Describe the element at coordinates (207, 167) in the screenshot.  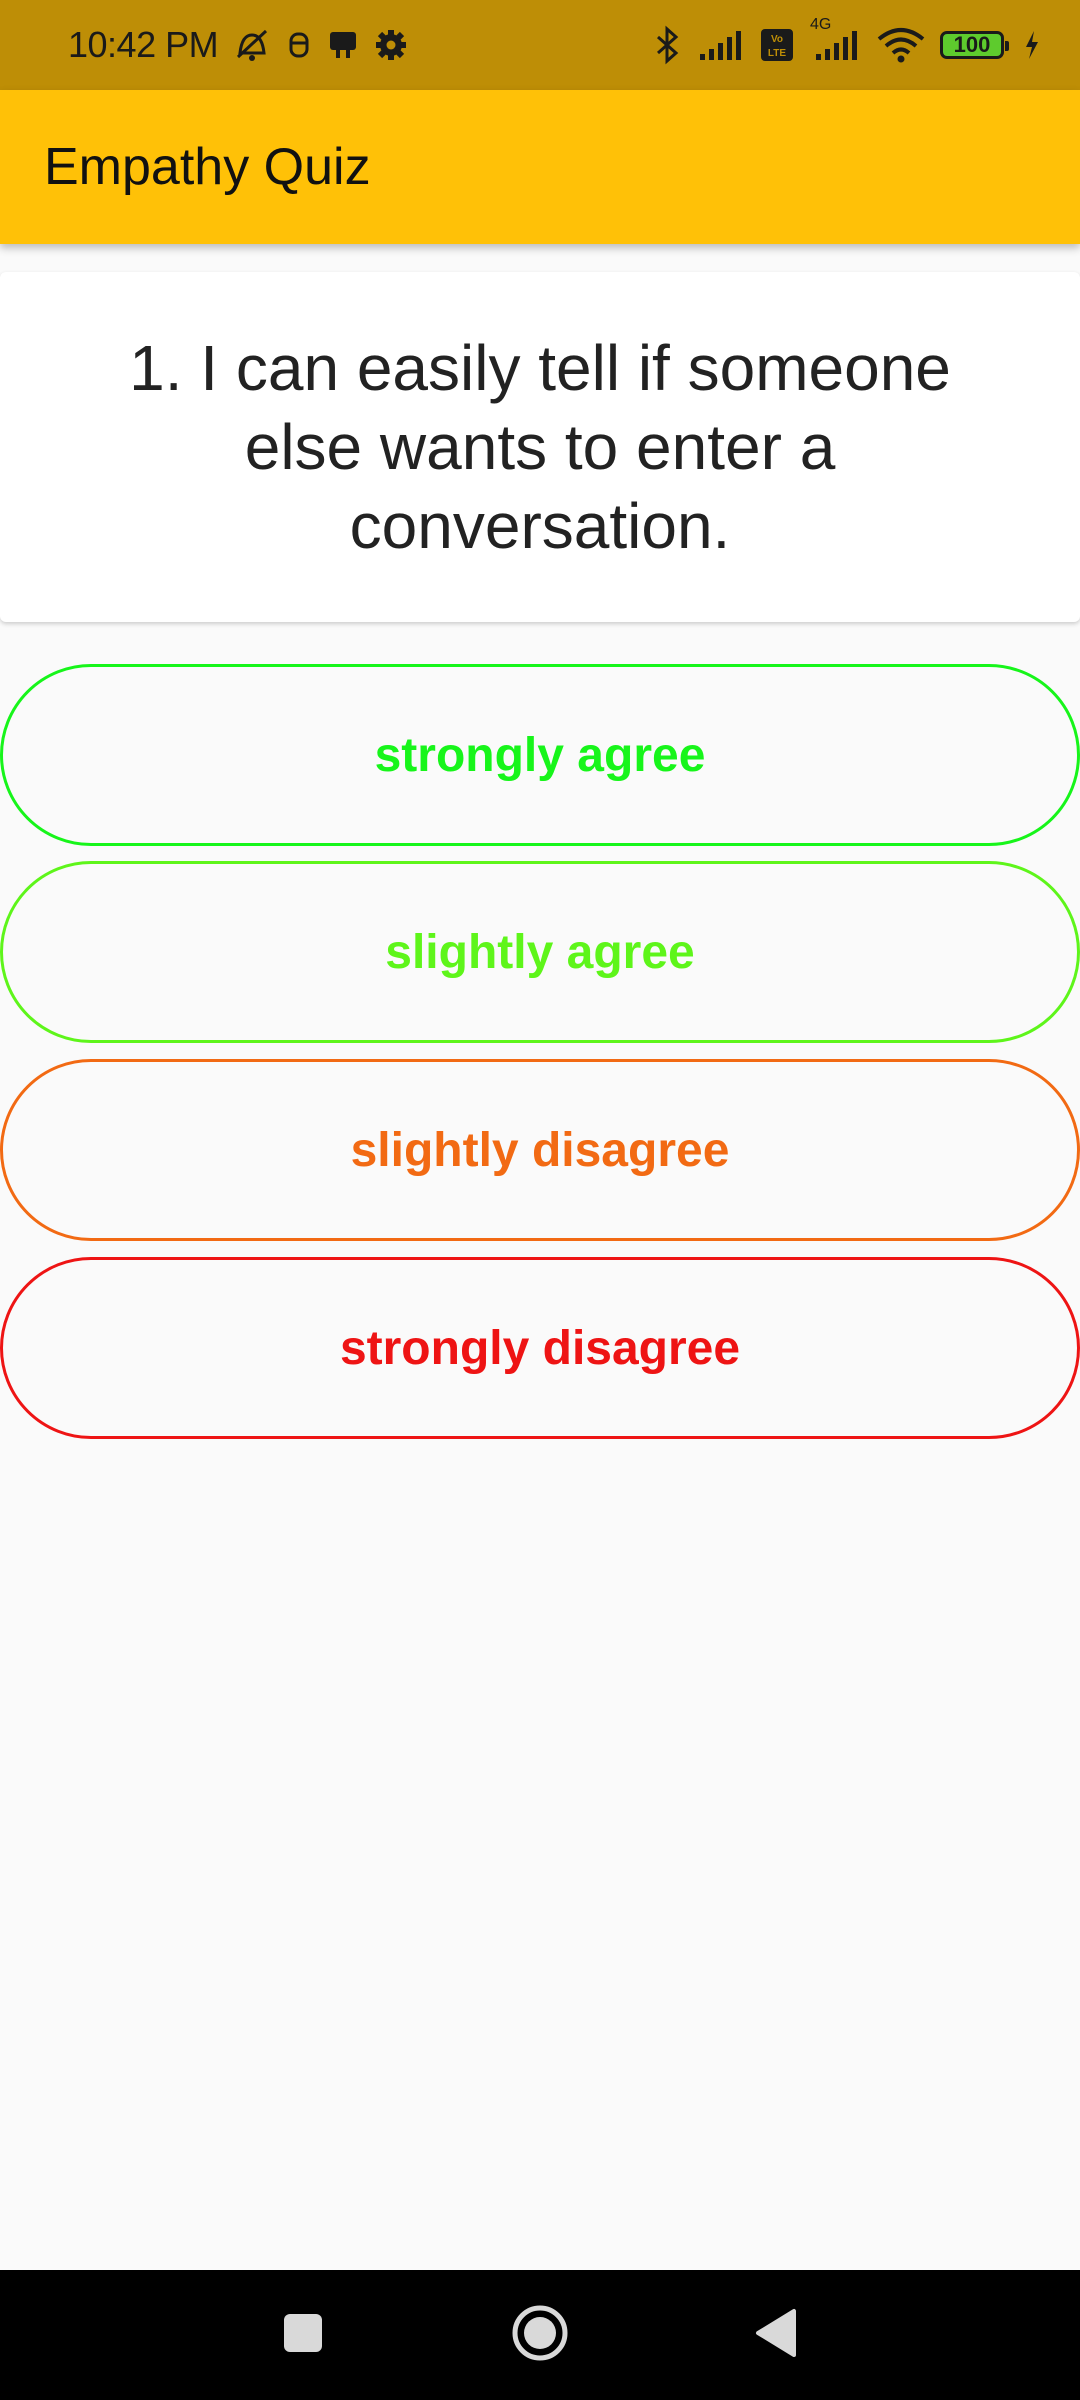
I see `page-title: Empathy Quiz` at that location.